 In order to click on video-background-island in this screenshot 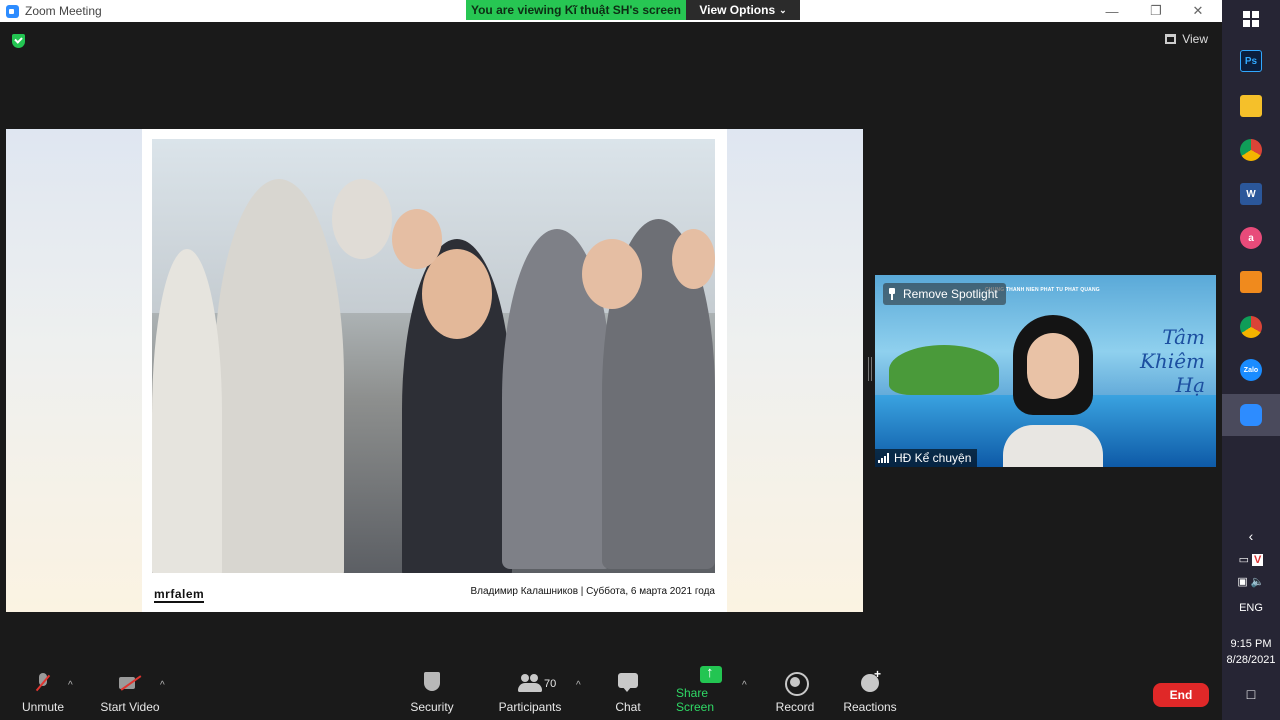, I will do `click(944, 370)`.